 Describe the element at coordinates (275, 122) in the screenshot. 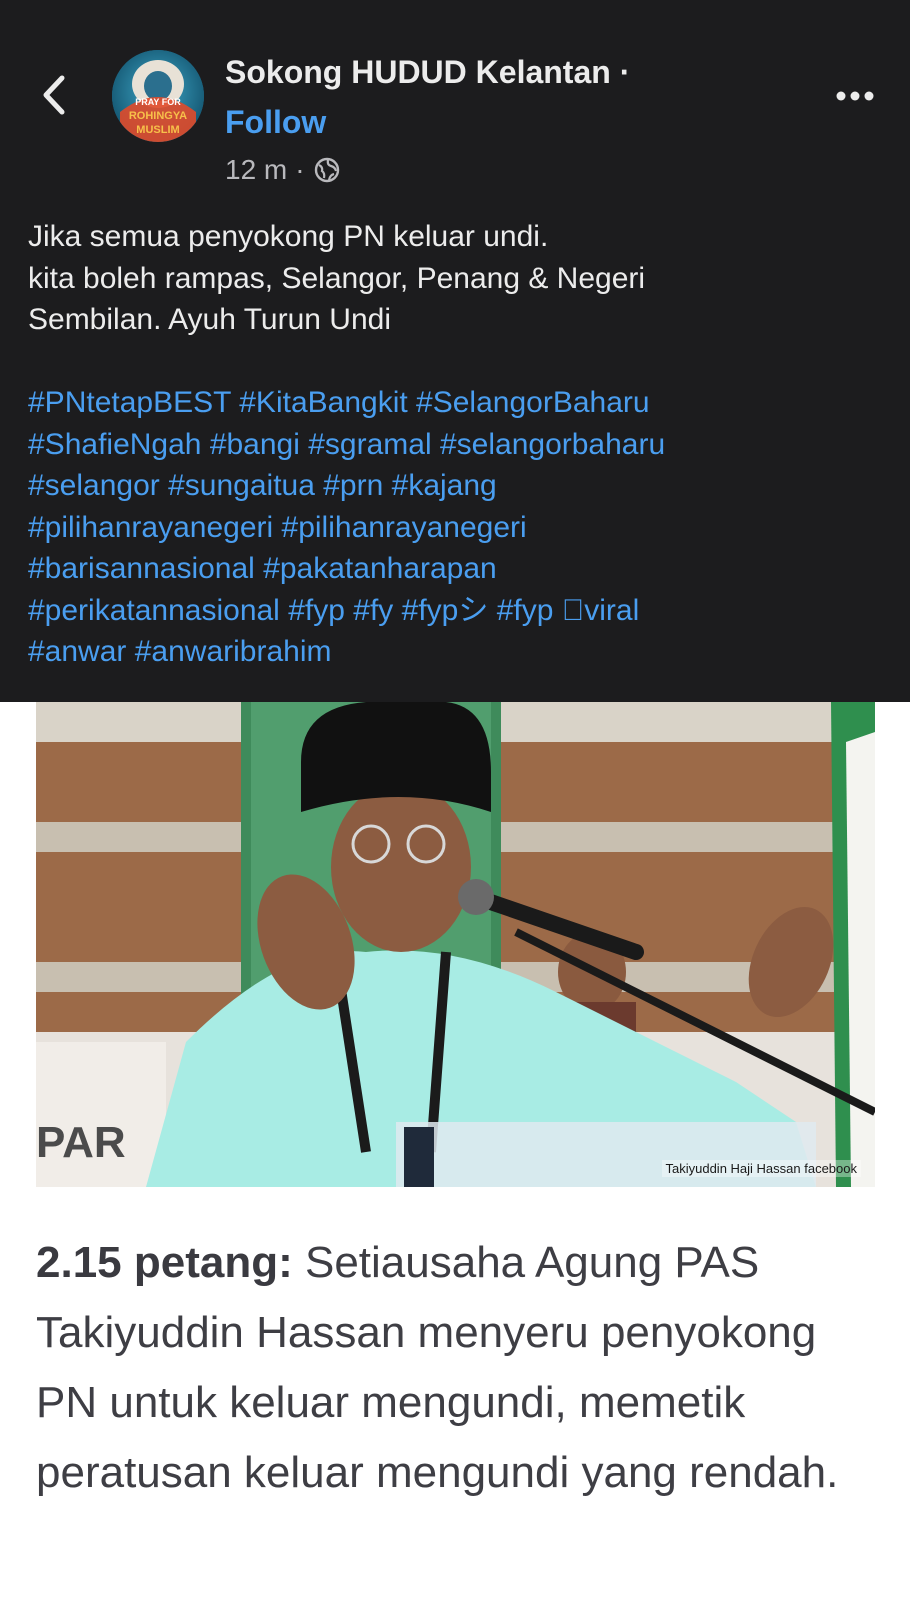

I see `follow-button: Follow` at that location.